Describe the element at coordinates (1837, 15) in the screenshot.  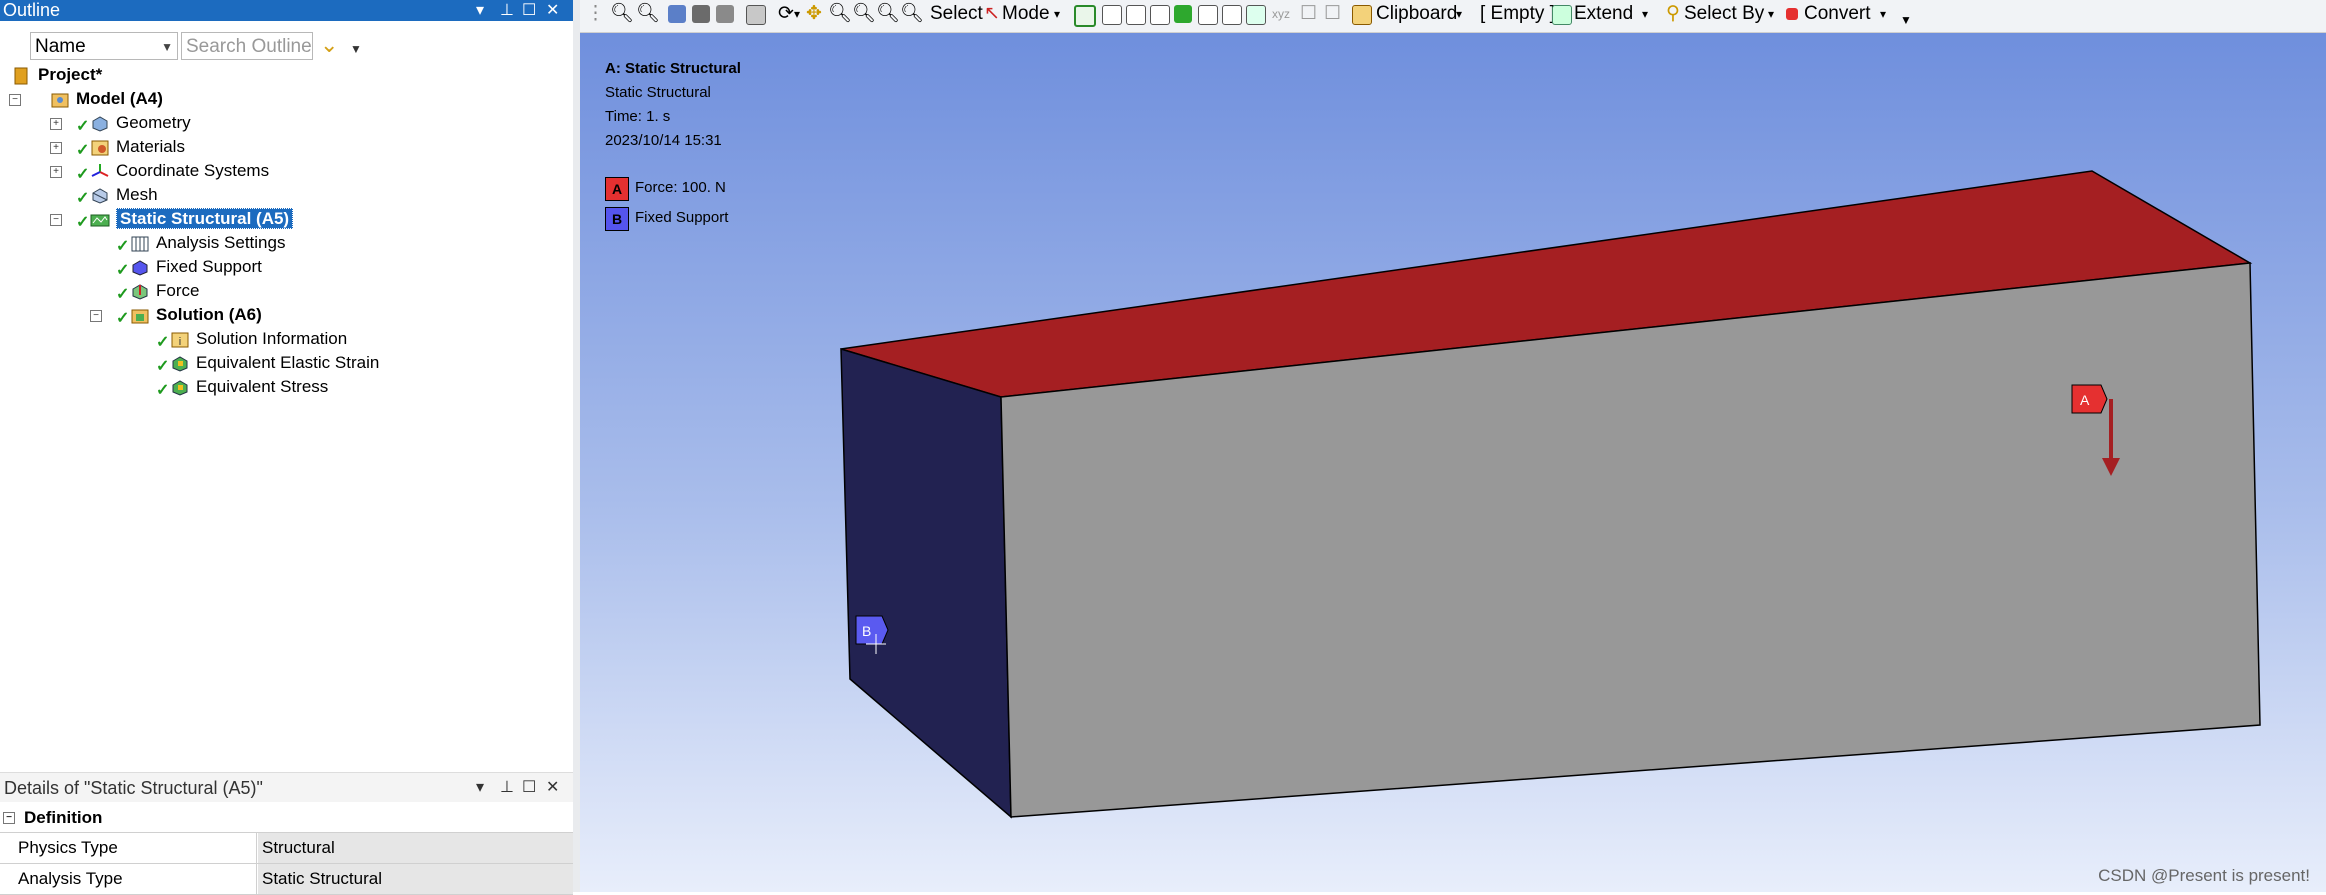
I see `convert-dropdown: Convert` at that location.